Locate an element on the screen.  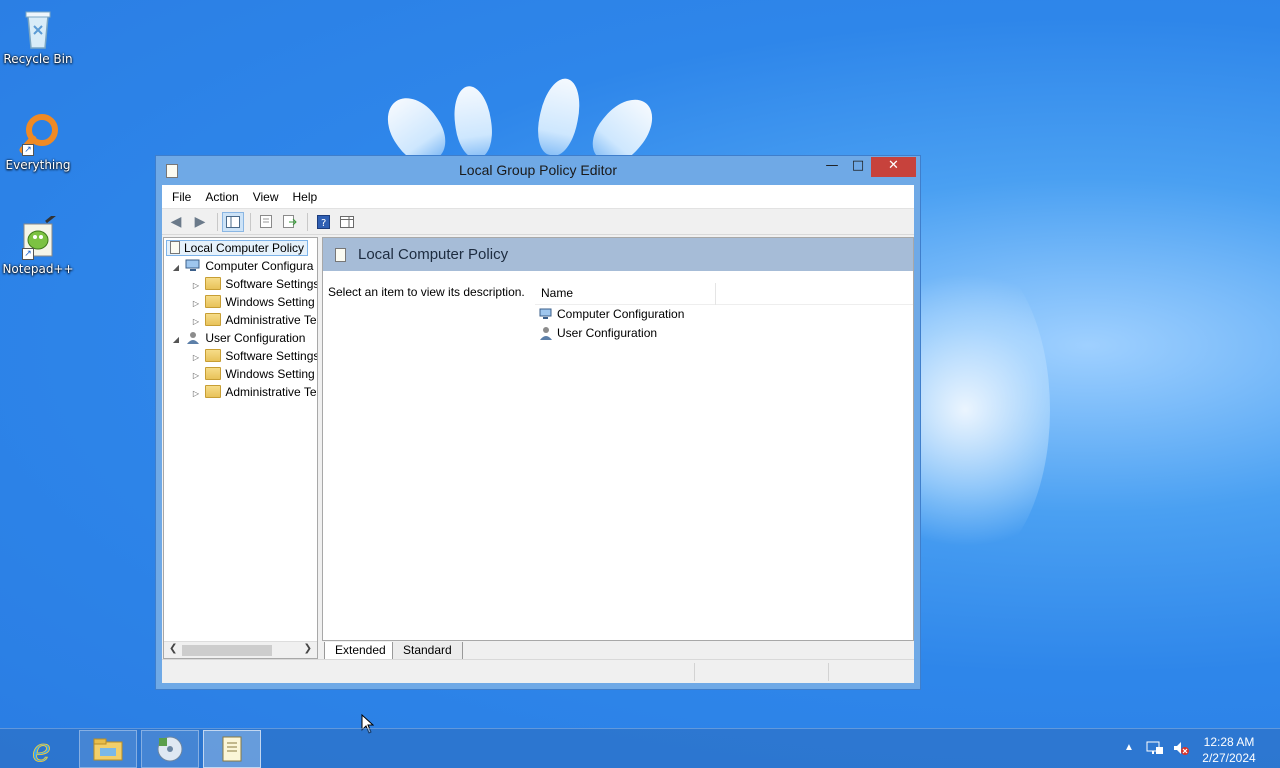
menu-help: Help is located at coordinates (305, 197).